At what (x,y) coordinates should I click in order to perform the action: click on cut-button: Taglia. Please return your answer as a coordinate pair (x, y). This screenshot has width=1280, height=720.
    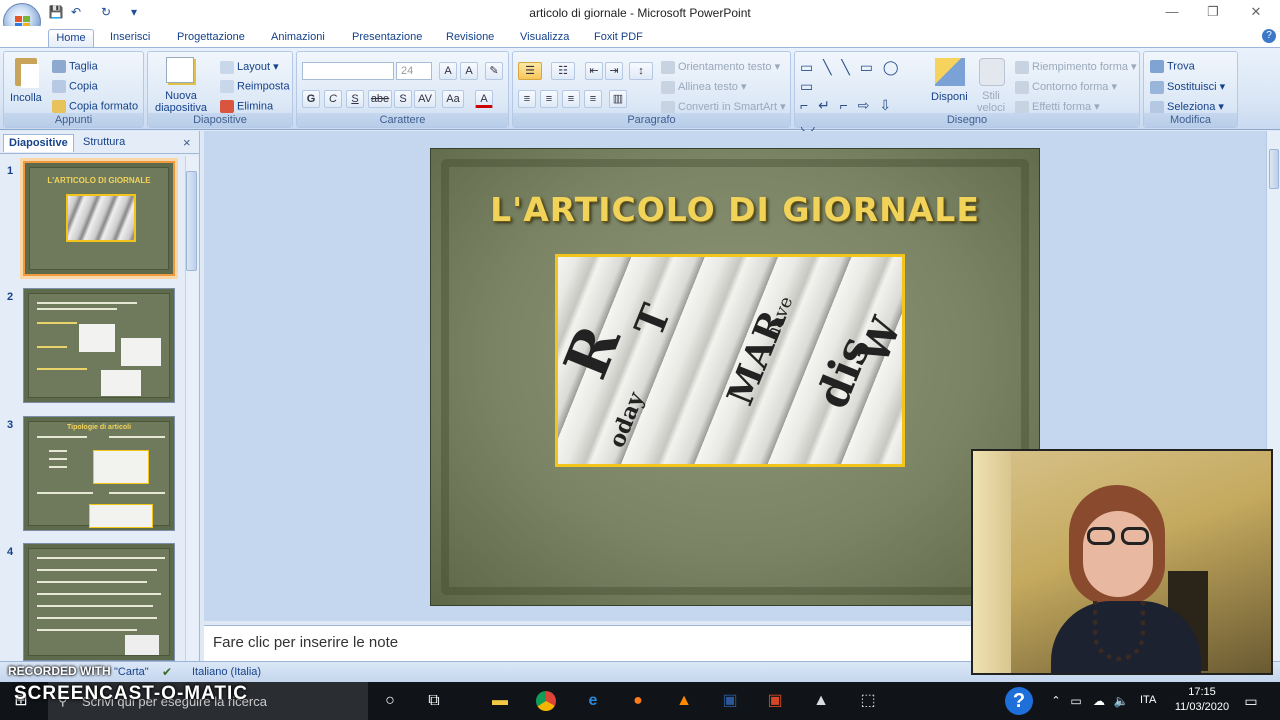
    Looking at the image, I should click on (75, 66).